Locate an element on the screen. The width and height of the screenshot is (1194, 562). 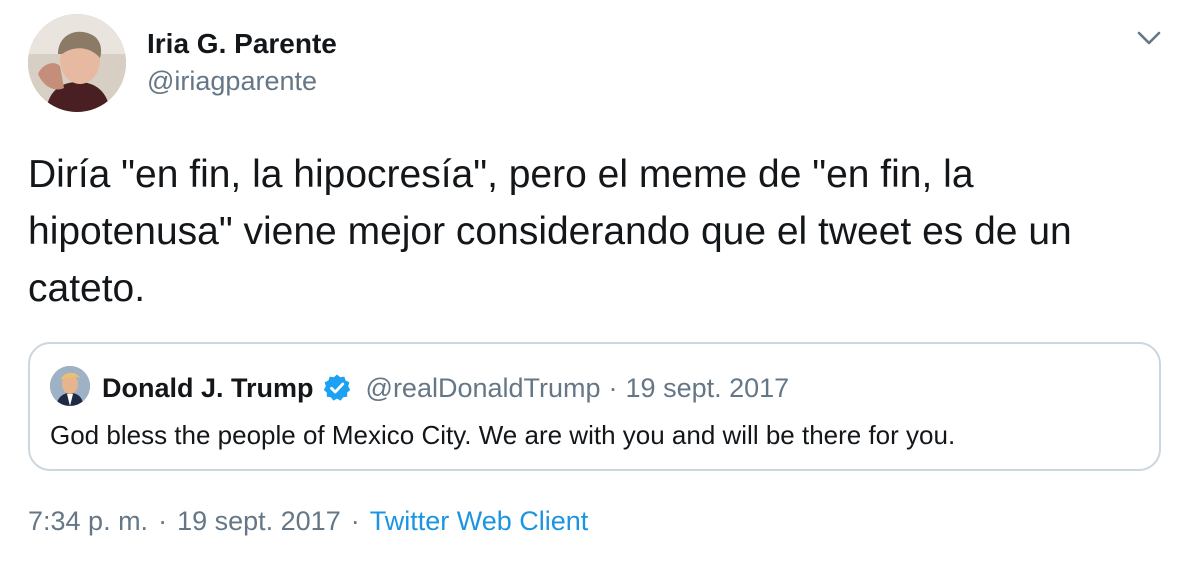
author-avatar is located at coordinates (77, 63).